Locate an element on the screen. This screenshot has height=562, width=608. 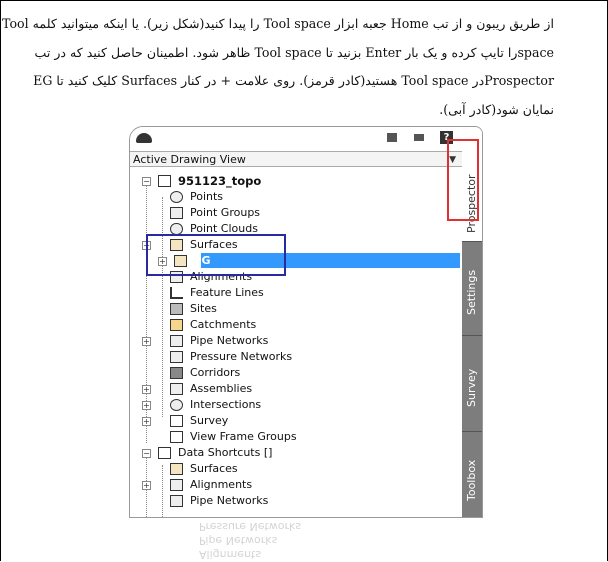
shortcut-icon is located at coordinates (164, 453).